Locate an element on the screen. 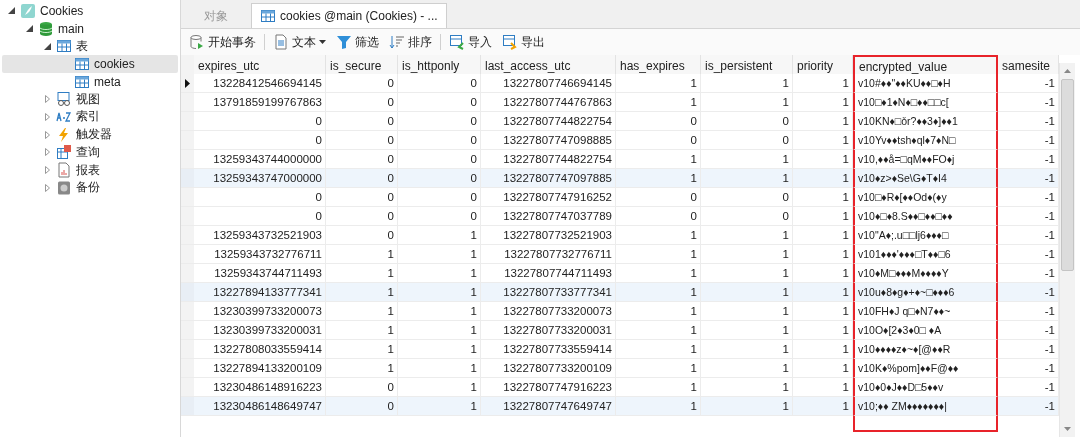  table-cell: 13227807744822754 is located at coordinates (548, 159).